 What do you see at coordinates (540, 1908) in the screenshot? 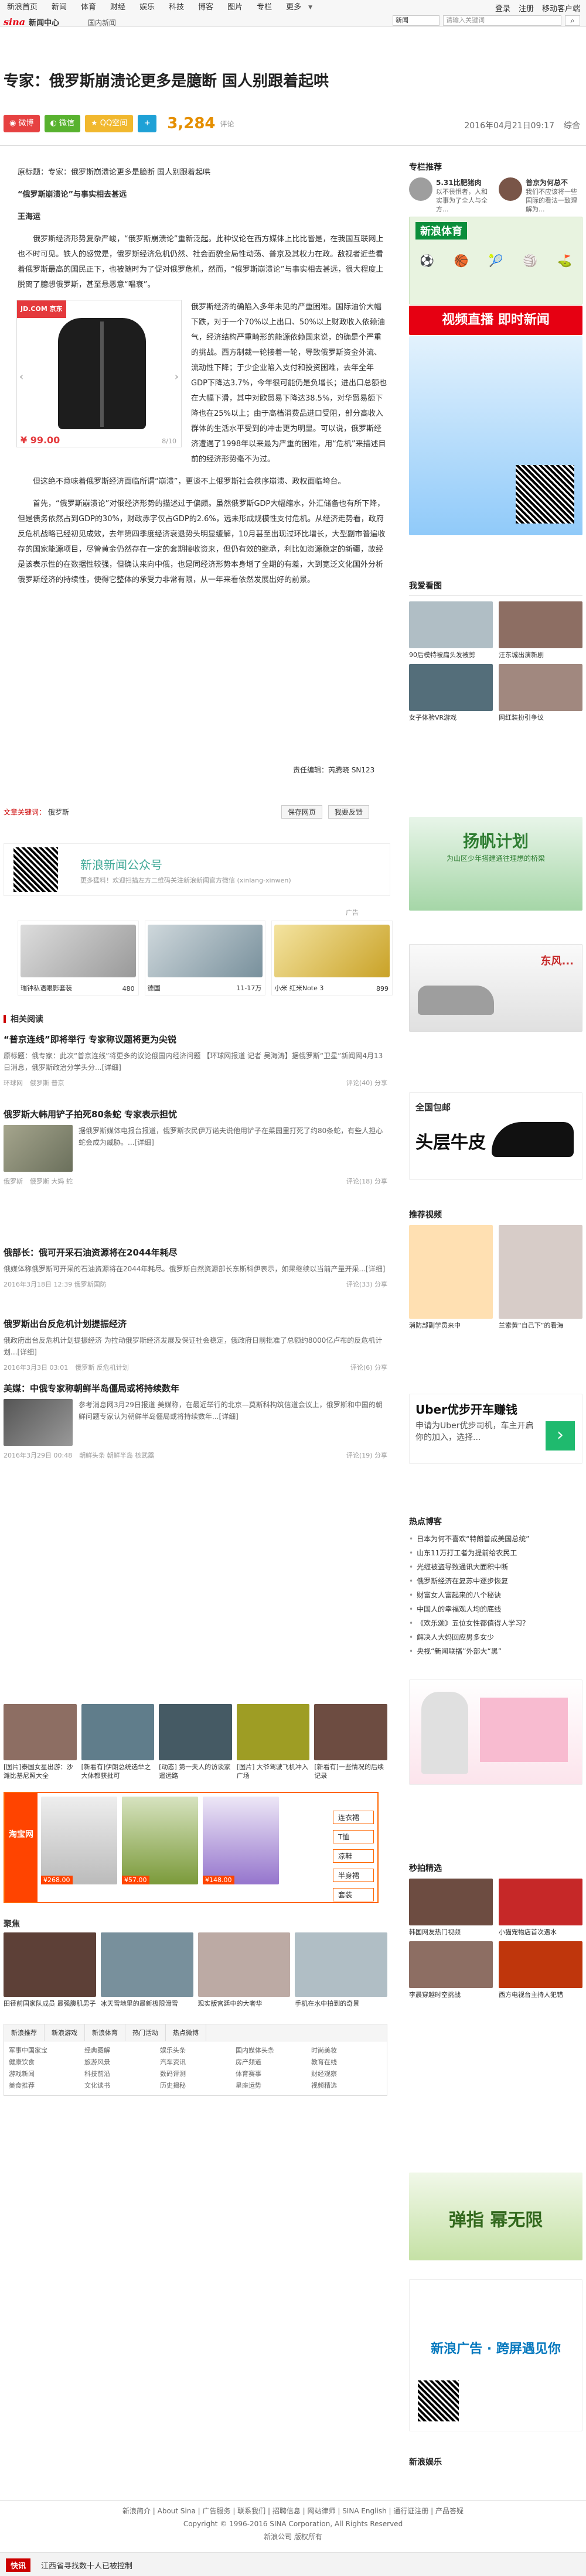
I see `miaopai-card: 小猫宠物店首次遇水` at bounding box center [540, 1908].